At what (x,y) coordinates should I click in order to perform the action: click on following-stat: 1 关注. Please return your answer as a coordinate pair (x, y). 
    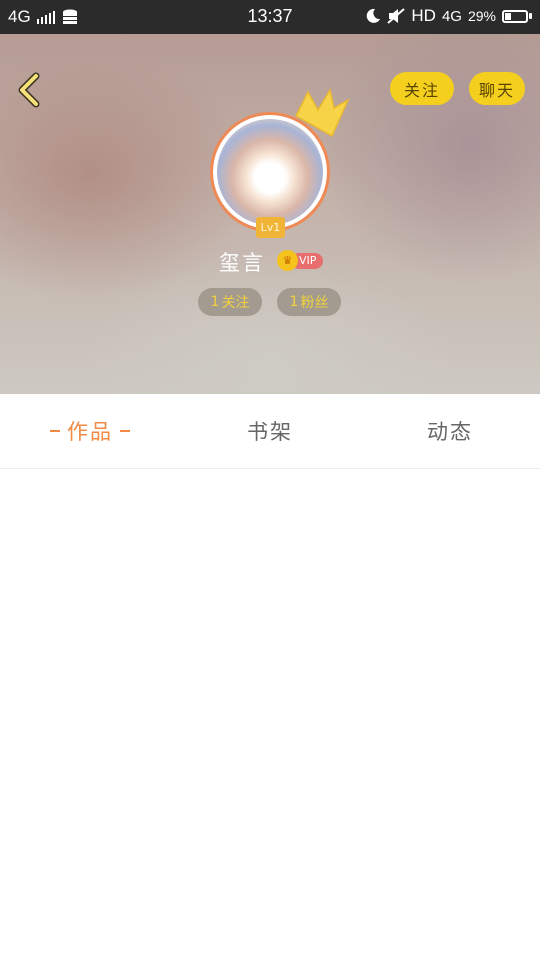
    Looking at the image, I should click on (230, 302).